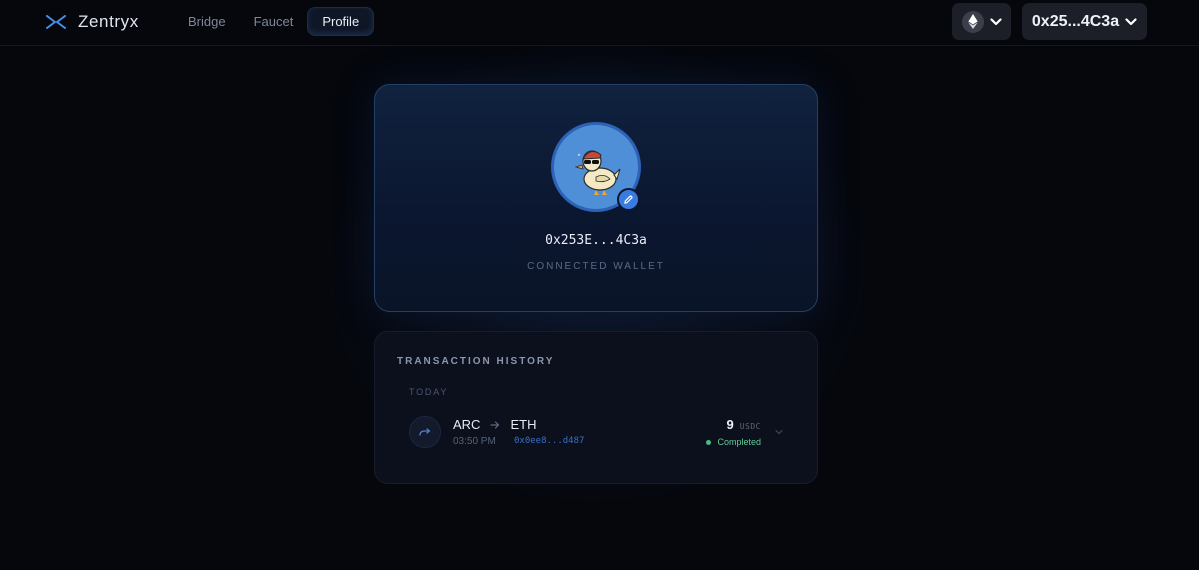  Describe the element at coordinates (108, 21) in the screenshot. I see `brand-name: Zentryx` at that location.